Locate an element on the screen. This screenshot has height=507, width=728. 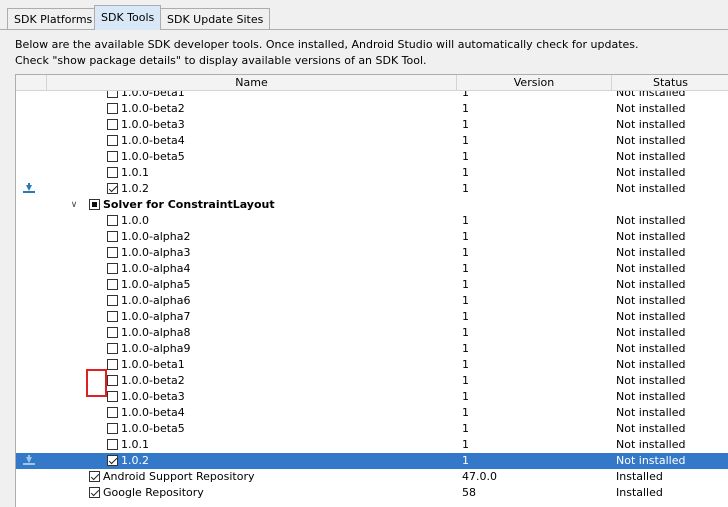
row-name: 1.0.0-alpha4 is located at coordinates (156, 268).